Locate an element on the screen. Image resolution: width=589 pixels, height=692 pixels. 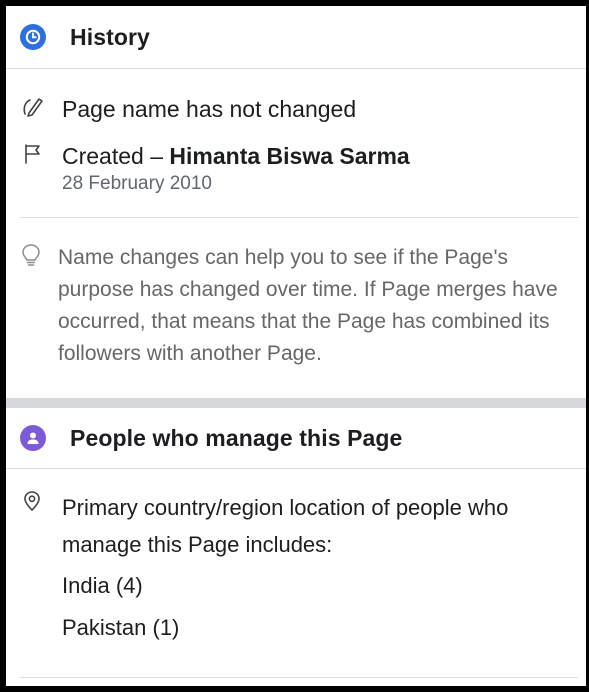
flag-icon is located at coordinates (35, 156).